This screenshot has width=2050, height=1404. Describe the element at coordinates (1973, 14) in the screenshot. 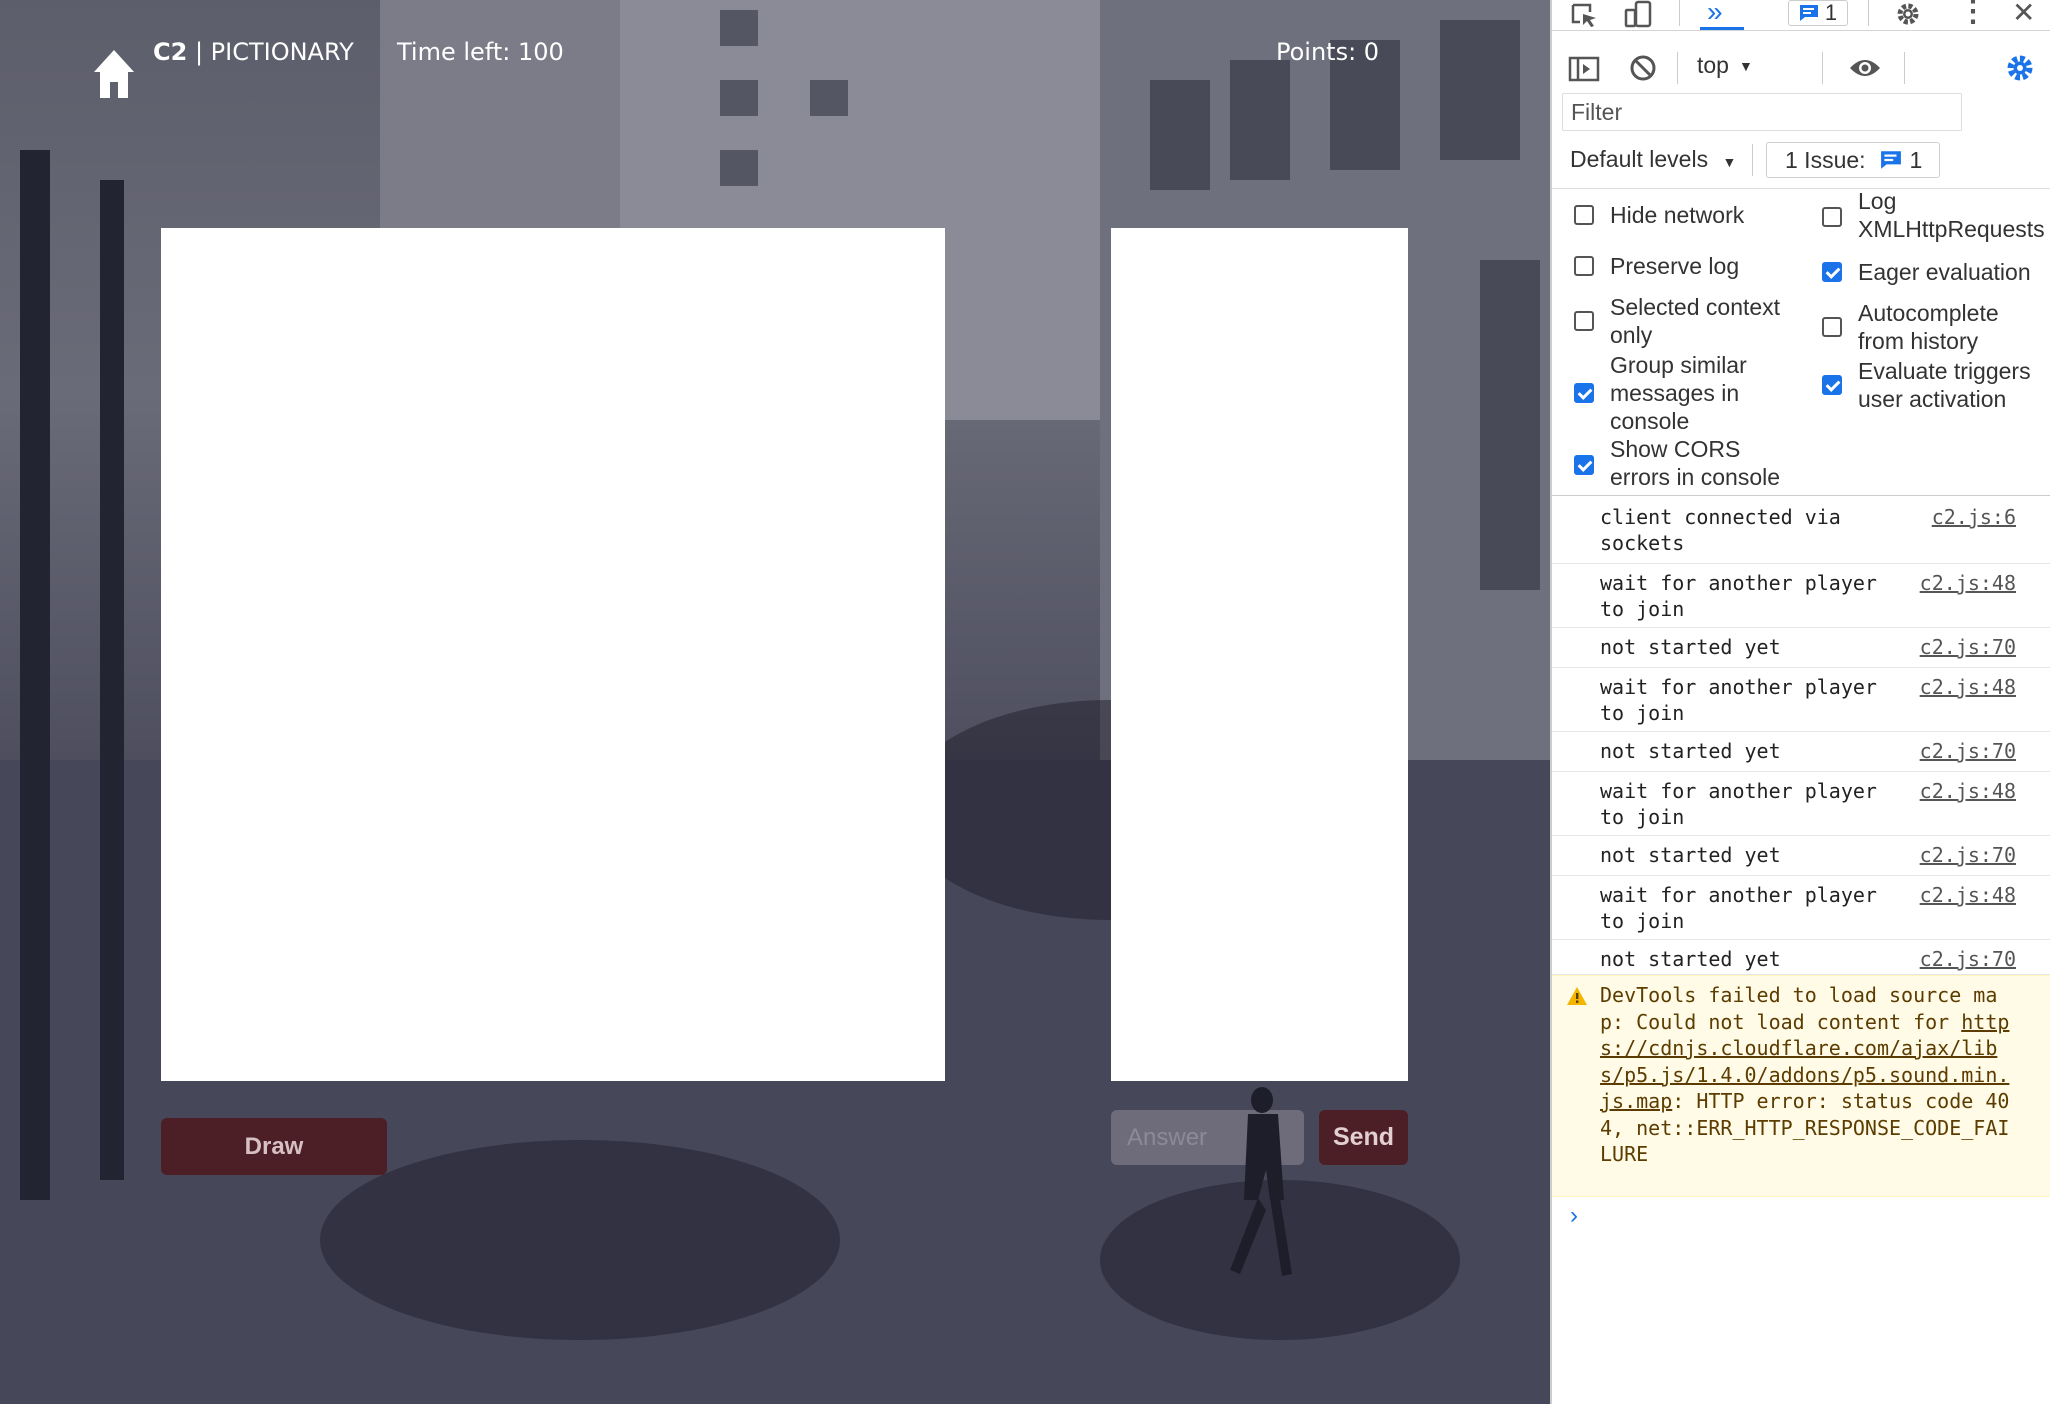

I see `more-options-icon: ⋮` at that location.